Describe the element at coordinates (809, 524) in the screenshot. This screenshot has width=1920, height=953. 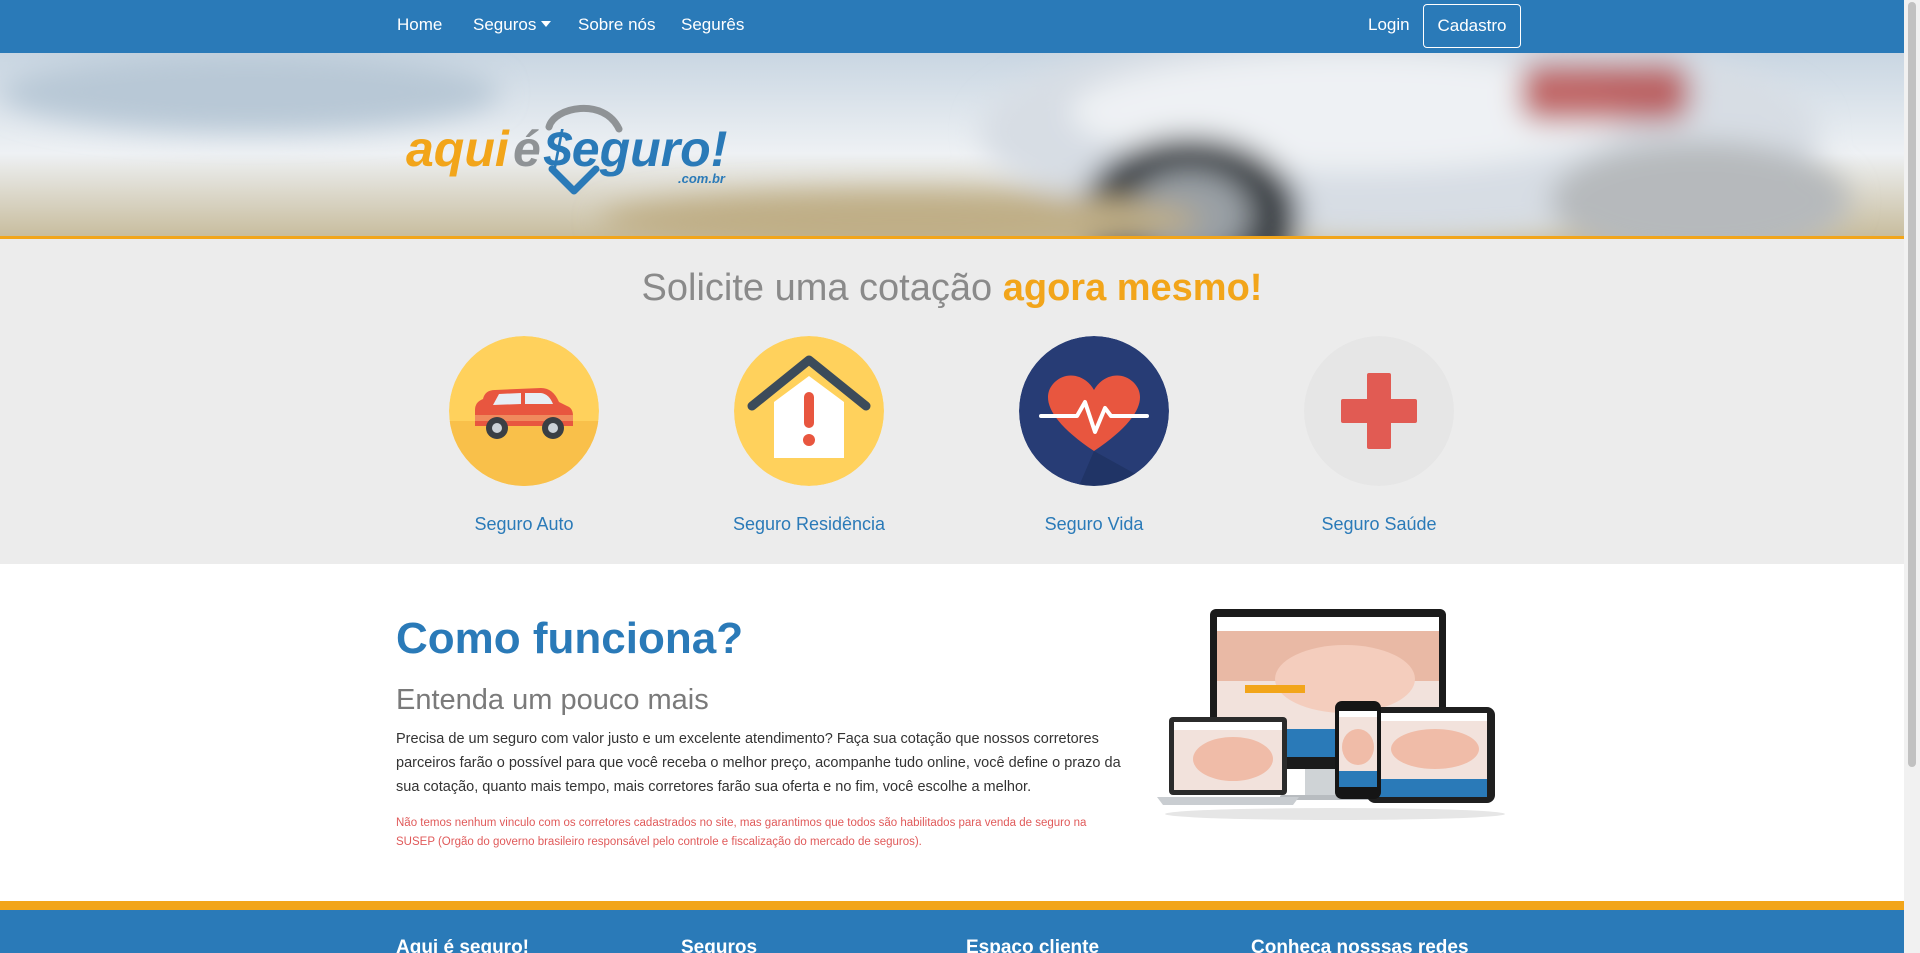
I see `insurance-residence-label: Seguro Residência` at that location.